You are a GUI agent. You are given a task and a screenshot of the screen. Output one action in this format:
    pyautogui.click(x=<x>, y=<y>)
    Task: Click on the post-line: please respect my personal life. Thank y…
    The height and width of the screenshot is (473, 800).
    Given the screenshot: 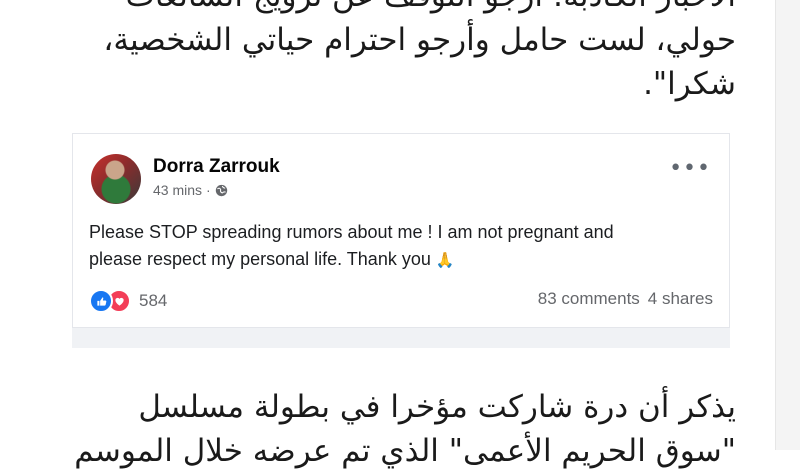 What is the action you would take?
    pyautogui.click(x=260, y=259)
    